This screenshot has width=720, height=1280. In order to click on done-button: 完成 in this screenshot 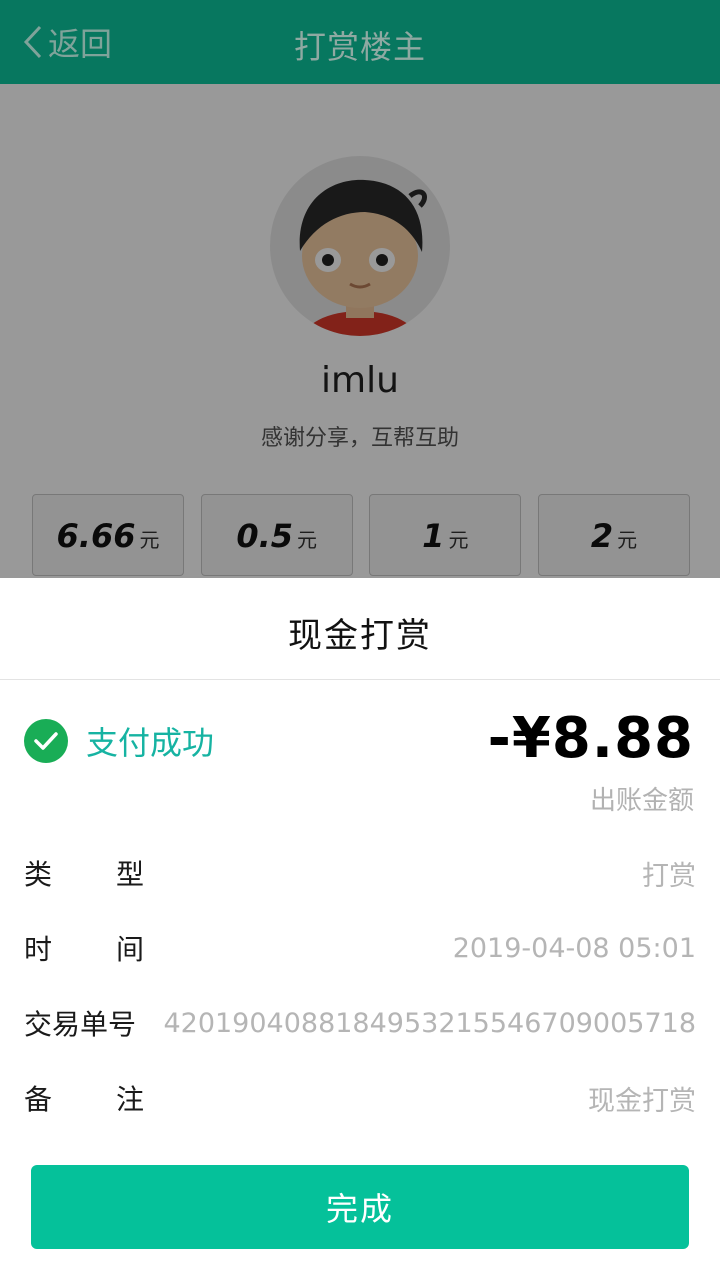, I will do `click(360, 1207)`.